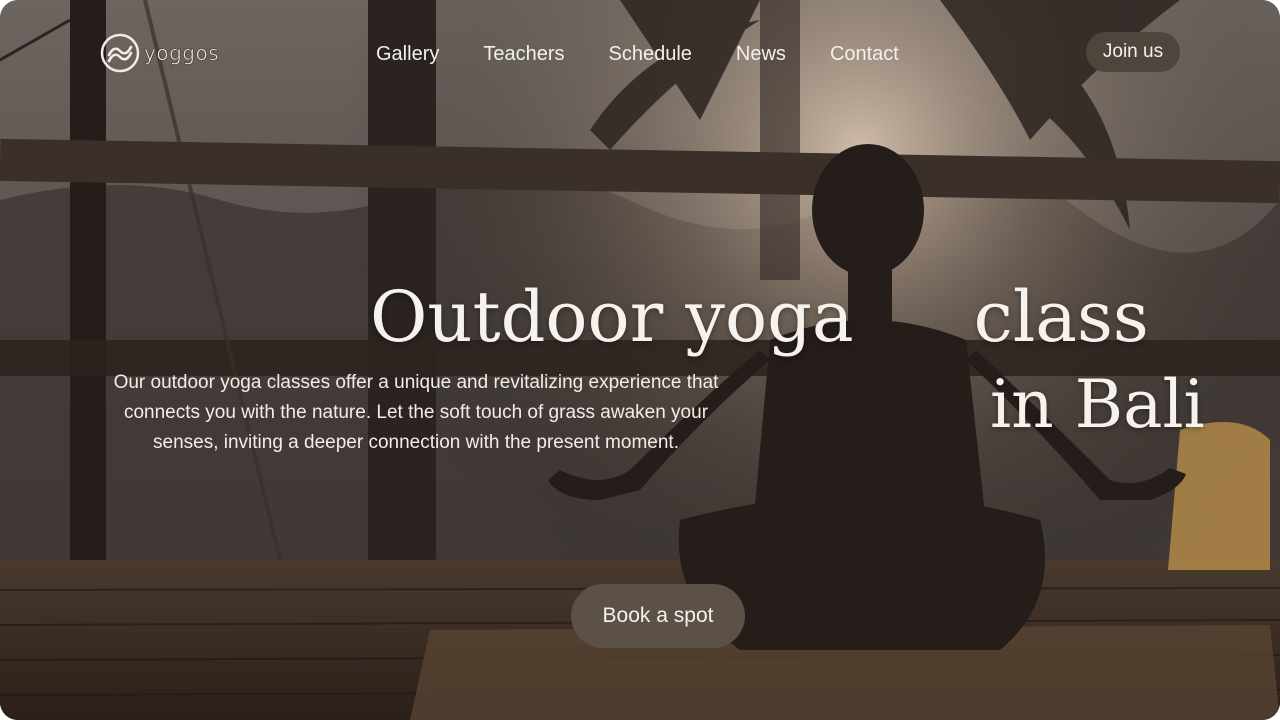 This screenshot has height=720, width=1280. Describe the element at coordinates (1097, 404) in the screenshot. I see `hero-title-line2: in Bali` at that location.